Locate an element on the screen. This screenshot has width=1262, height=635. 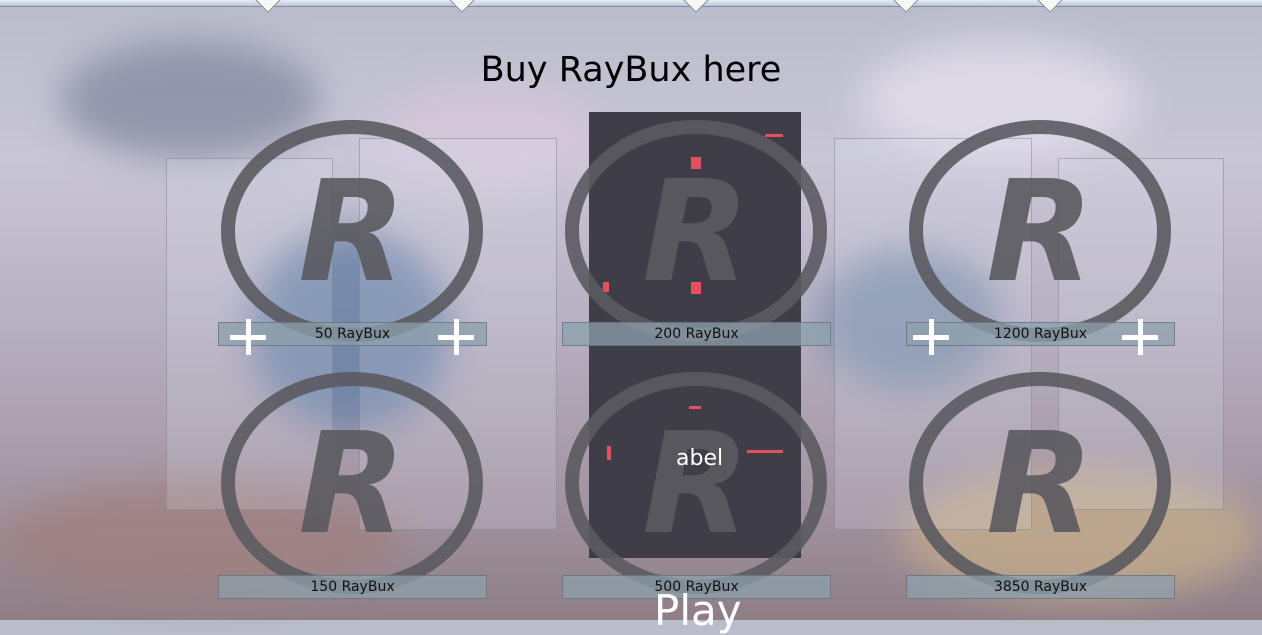
overlay-label: abel is located at coordinates (700, 458).